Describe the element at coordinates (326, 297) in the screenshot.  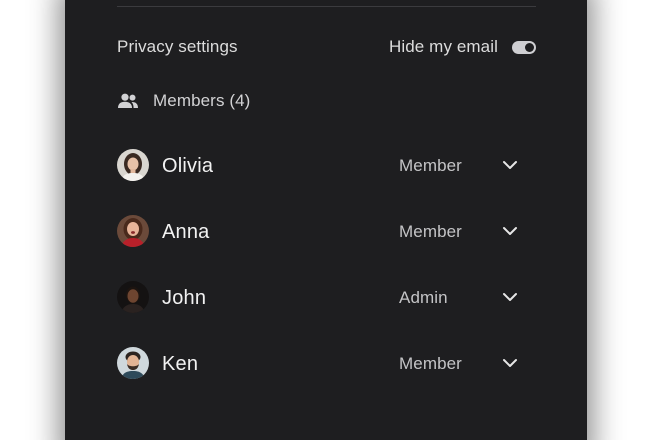
I see `member-row: John Admin` at that location.